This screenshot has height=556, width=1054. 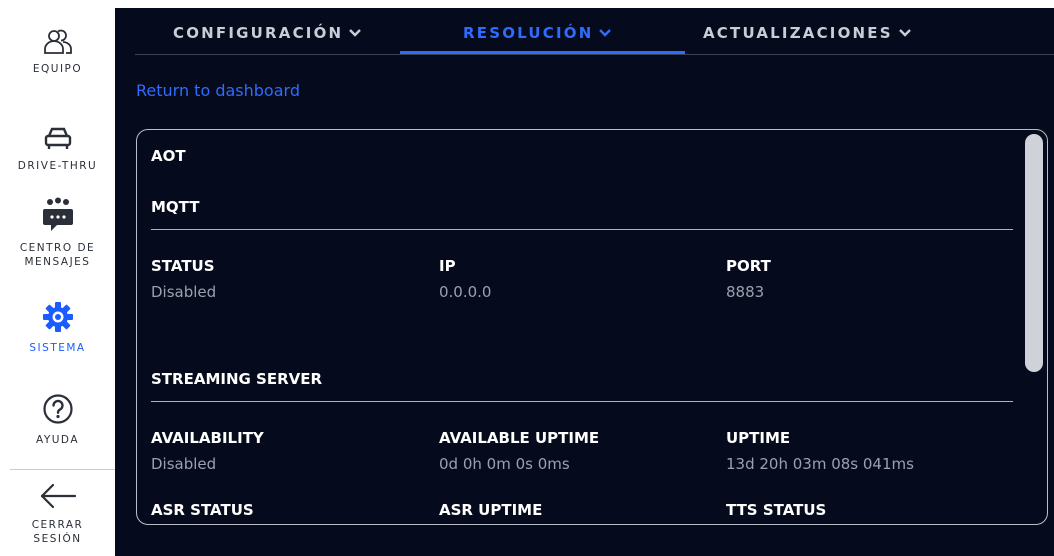 What do you see at coordinates (237, 379) in the screenshot?
I see `section-title-streaming-server: STREAMING SERVER` at bounding box center [237, 379].